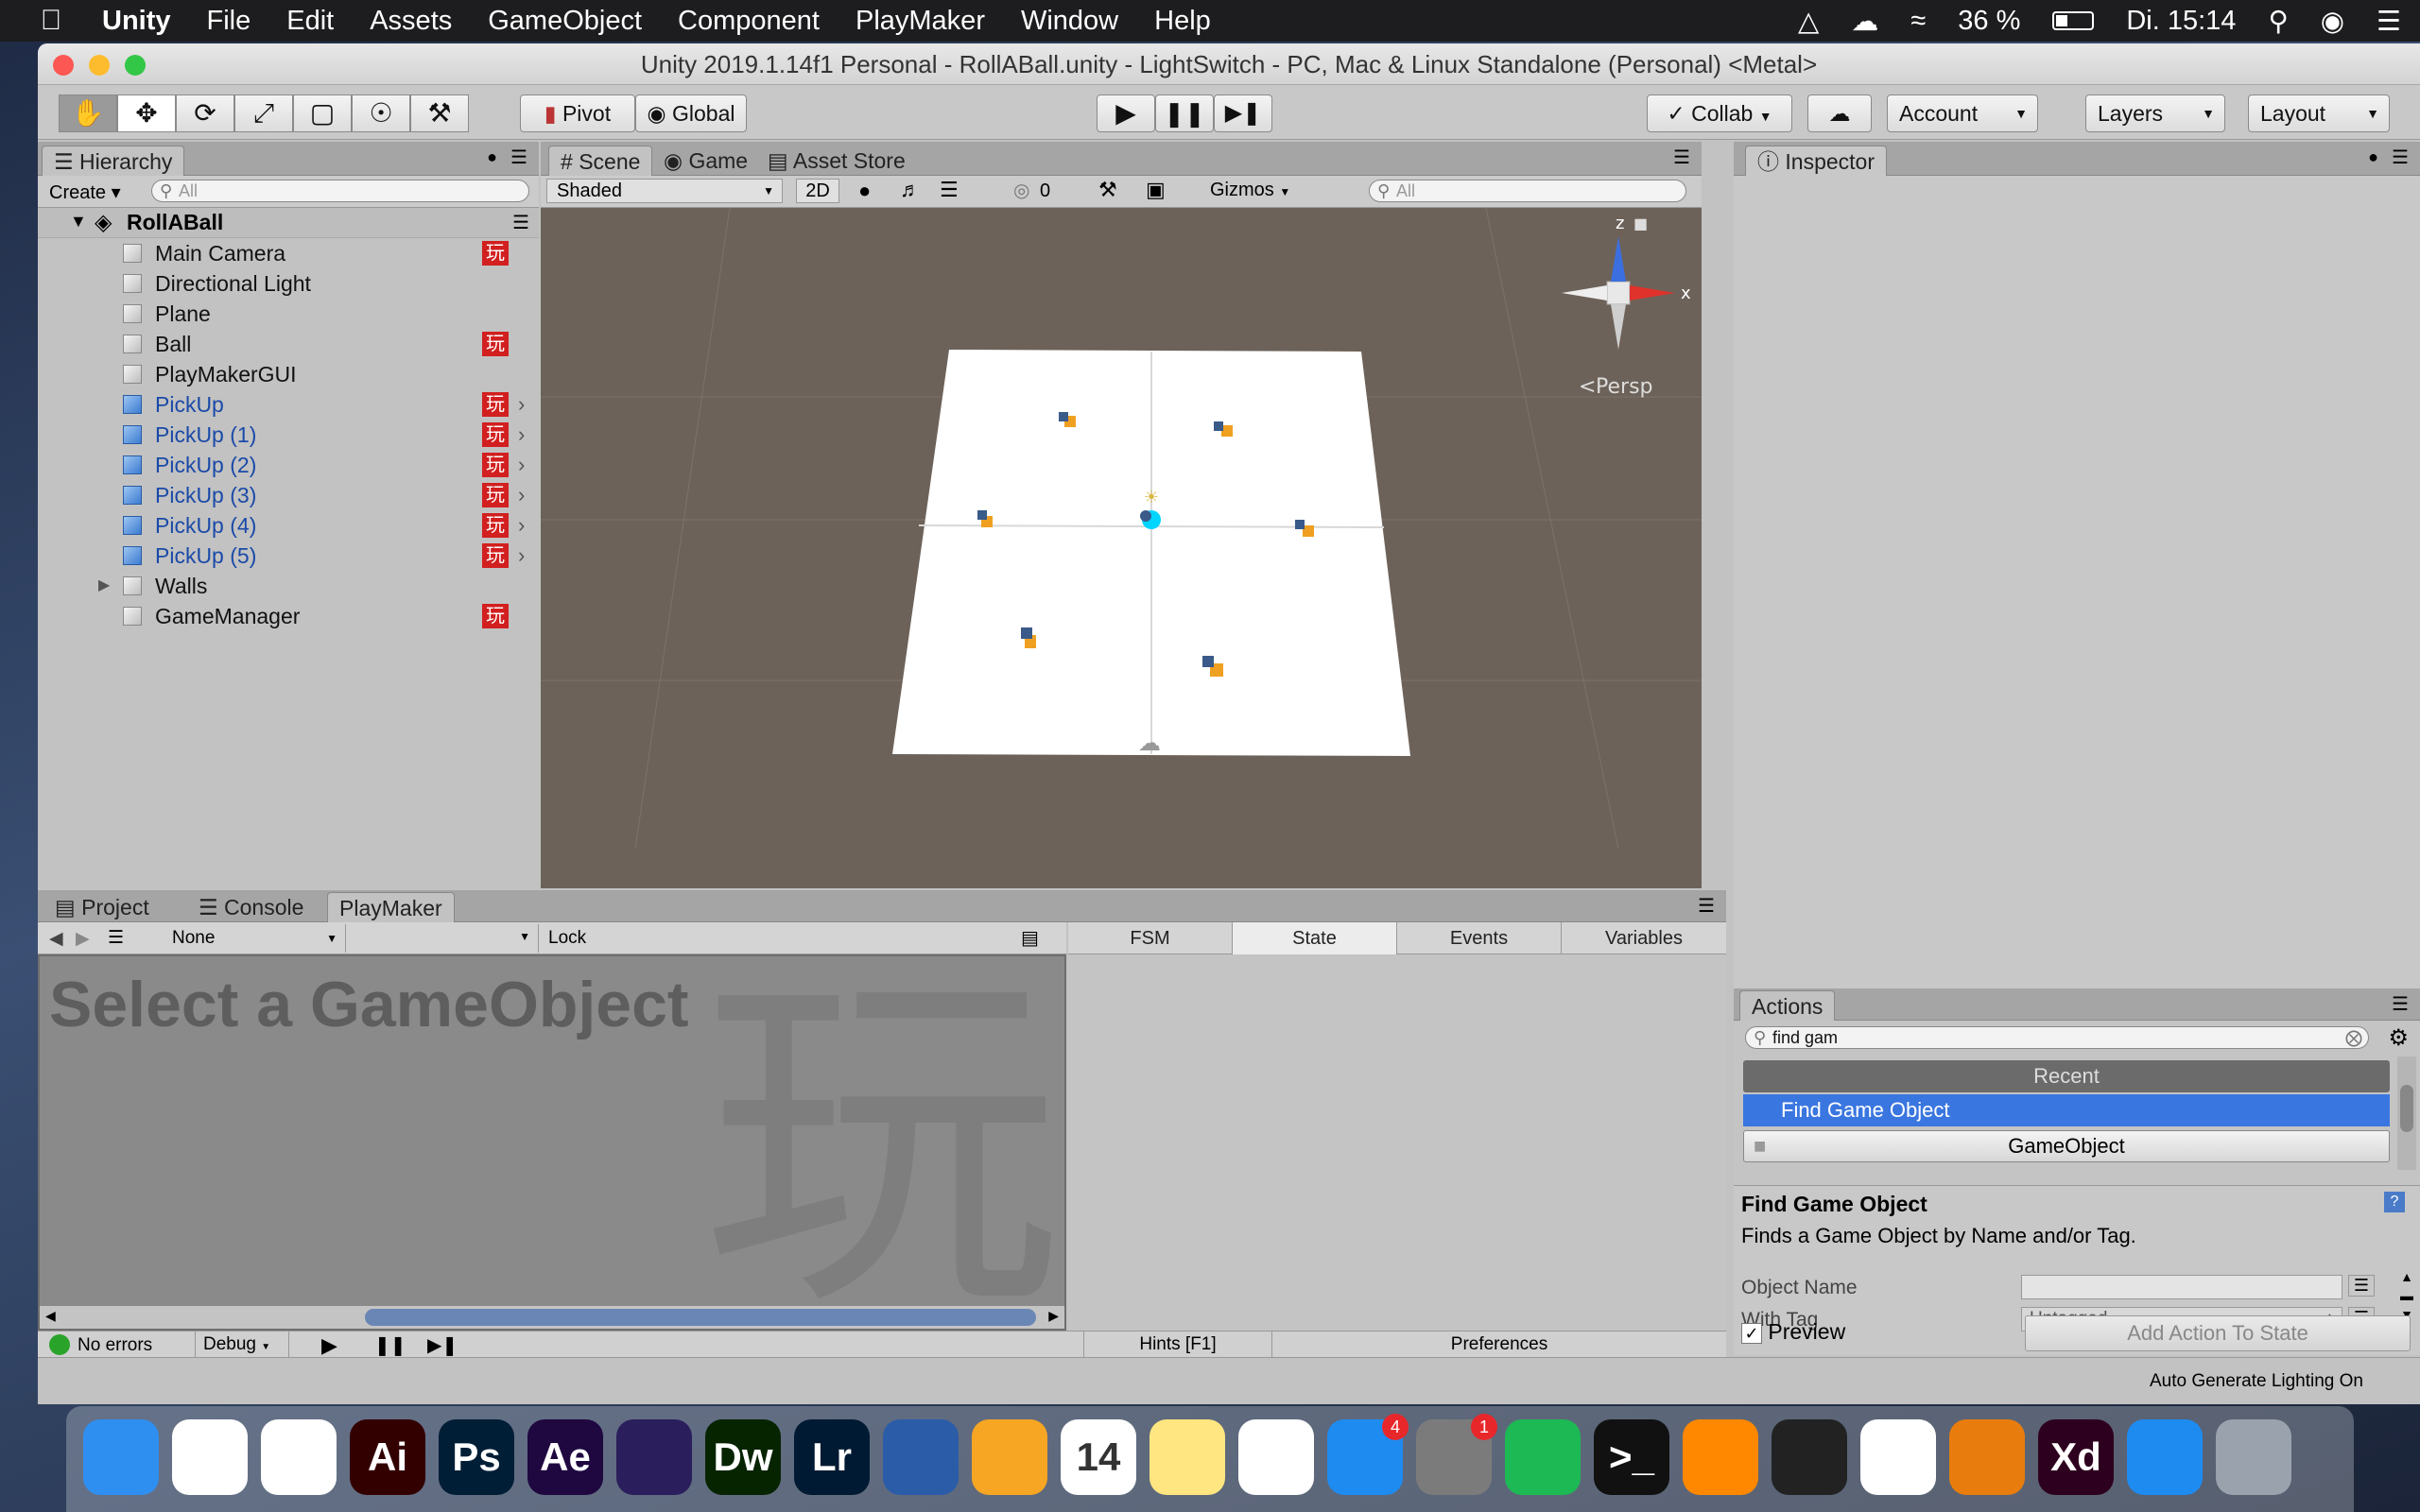 The image size is (2420, 1512). Describe the element at coordinates (1808, 21) in the screenshot. I see `airplay-icon: △` at that location.